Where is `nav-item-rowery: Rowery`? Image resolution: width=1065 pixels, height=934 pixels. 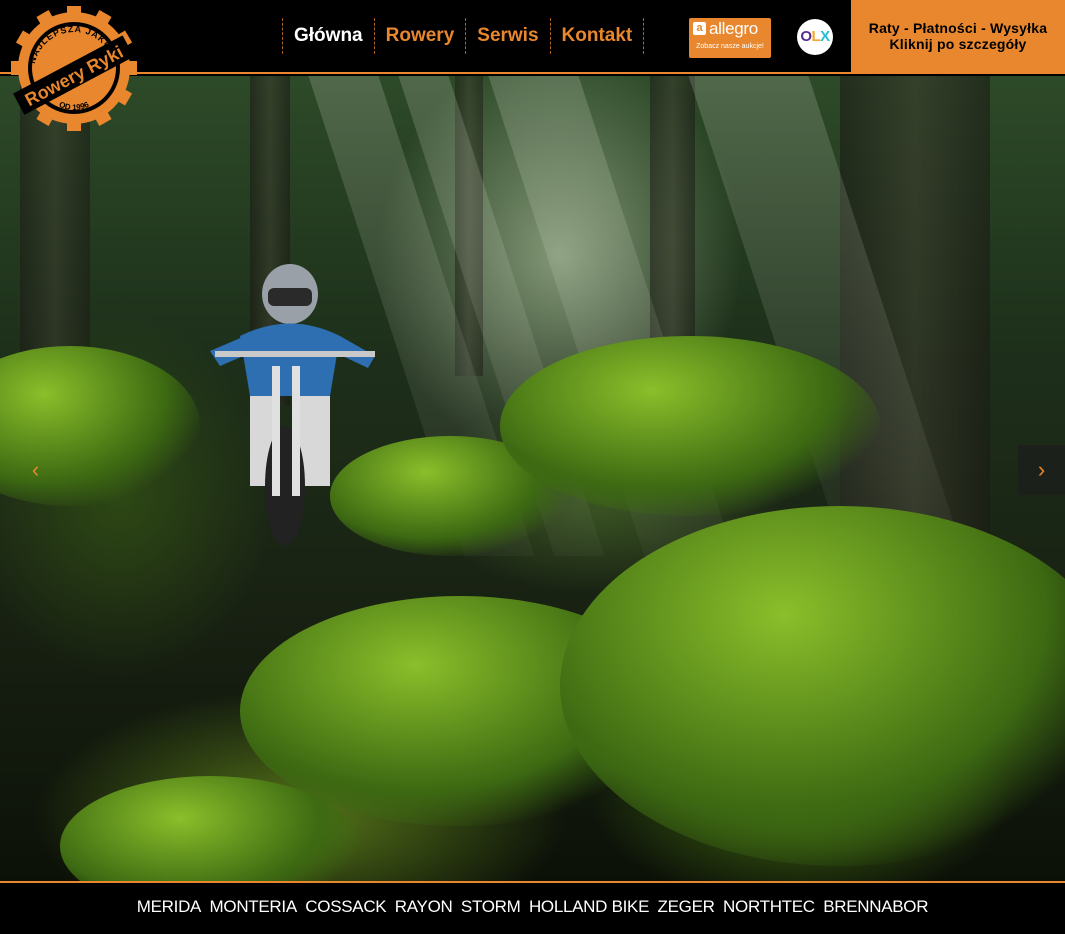 nav-item-rowery: Rowery is located at coordinates (419, 36).